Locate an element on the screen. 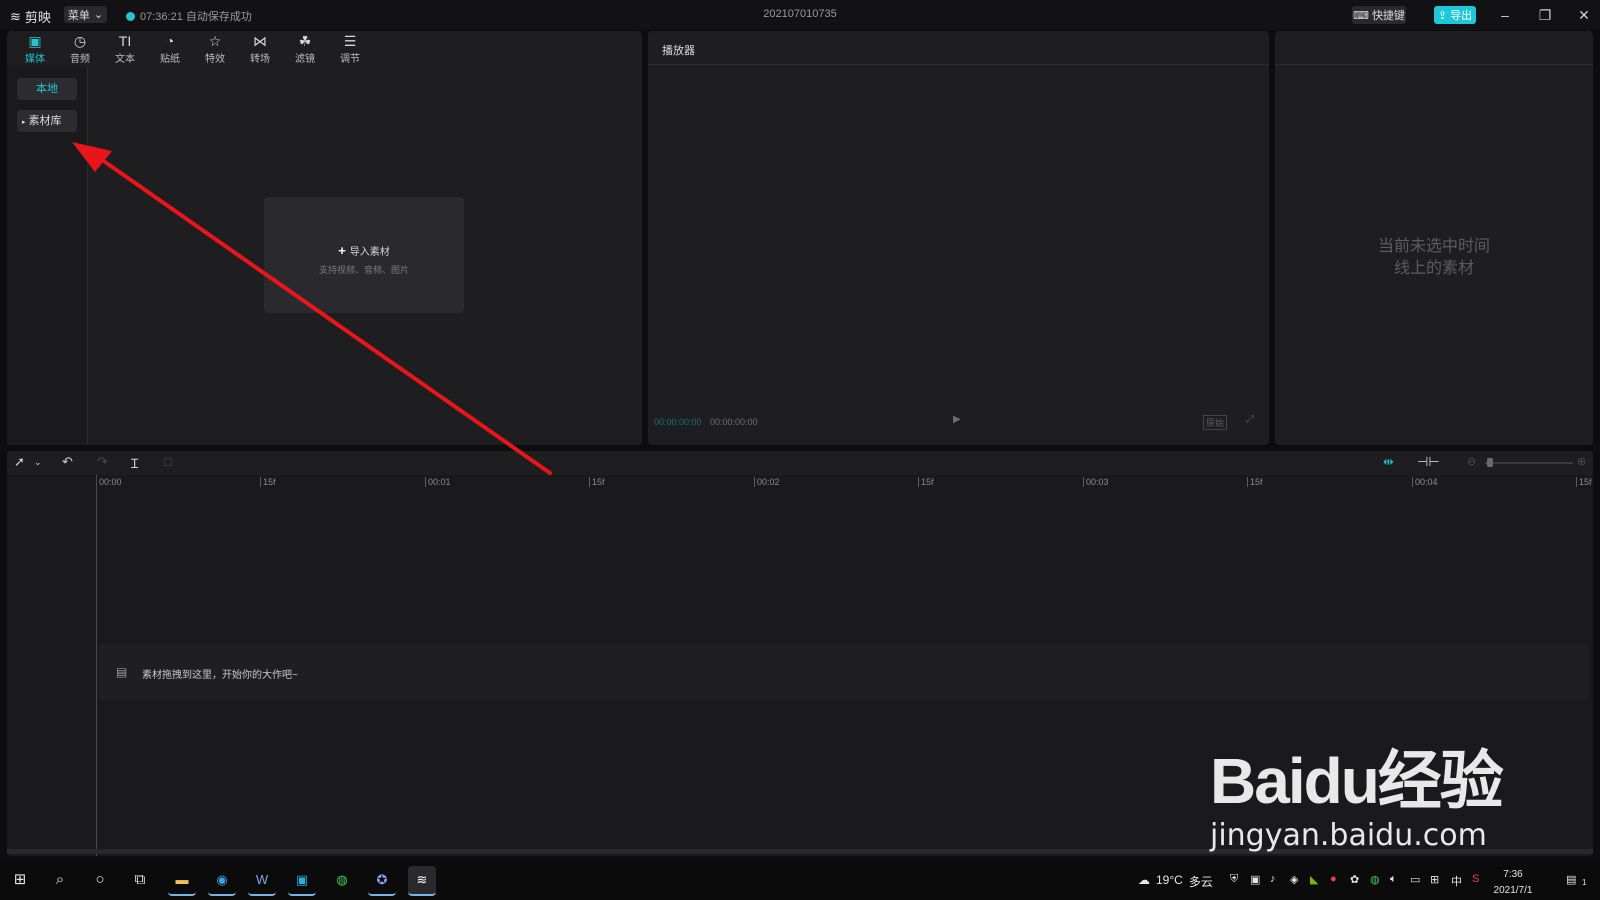  import-label-text: 导入素材 is located at coordinates (369, 252).